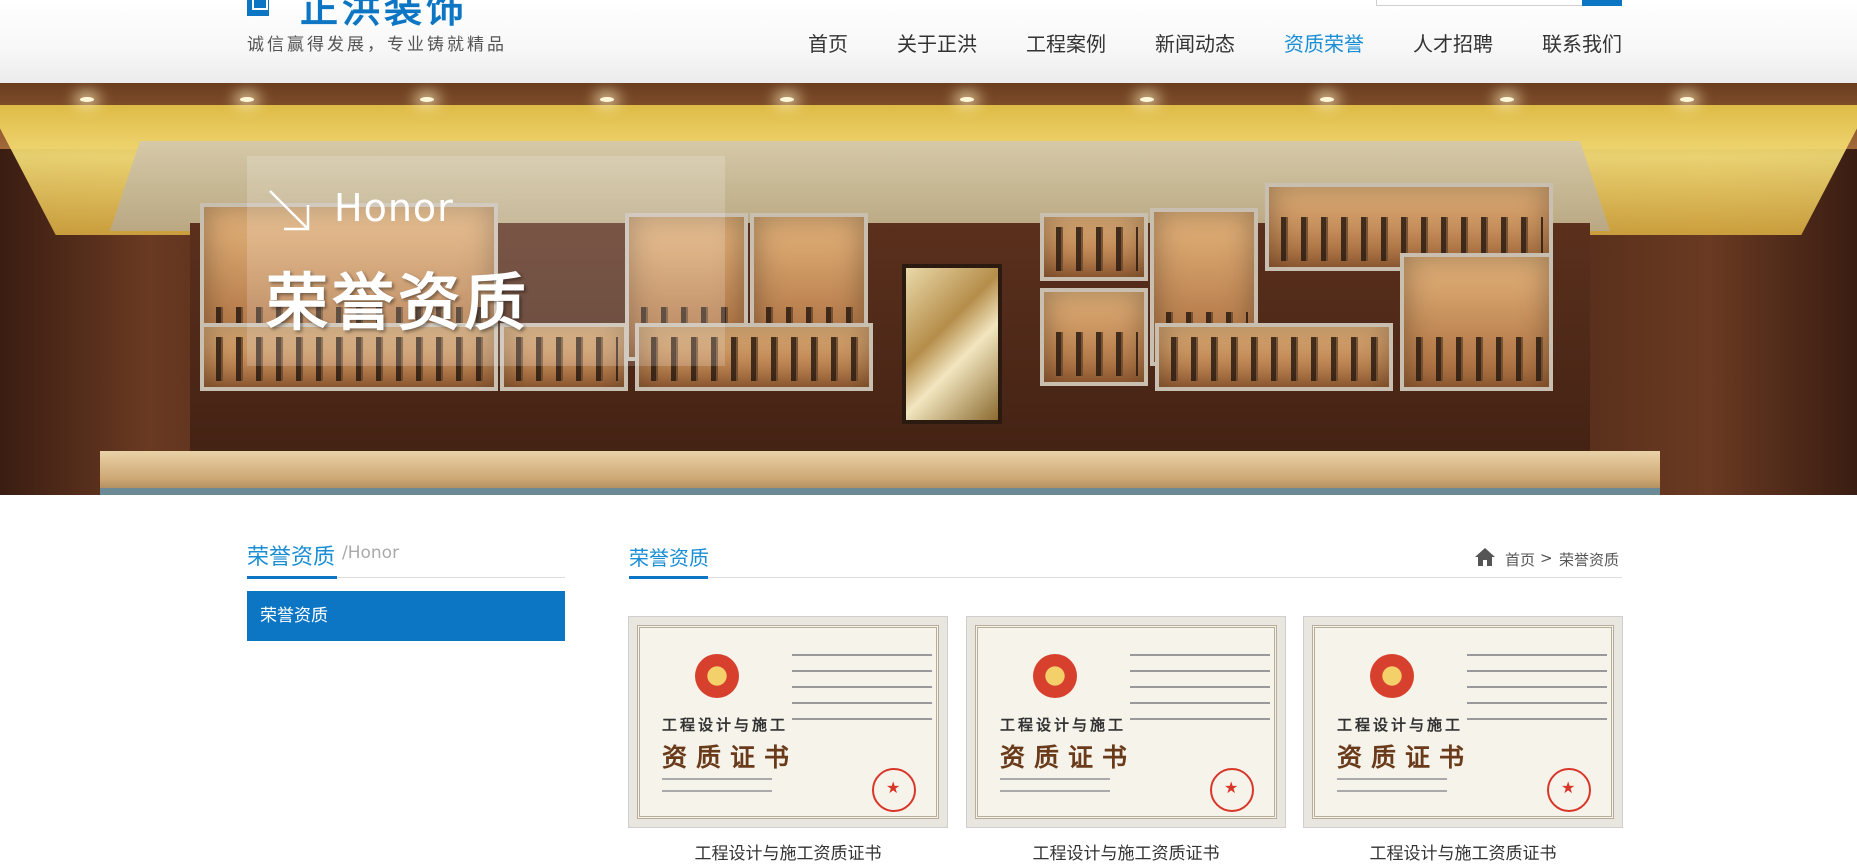 Image resolution: width=1857 pixels, height=864 pixels. Describe the element at coordinates (669, 558) in the screenshot. I see `section-title: 荣誉资质` at that location.